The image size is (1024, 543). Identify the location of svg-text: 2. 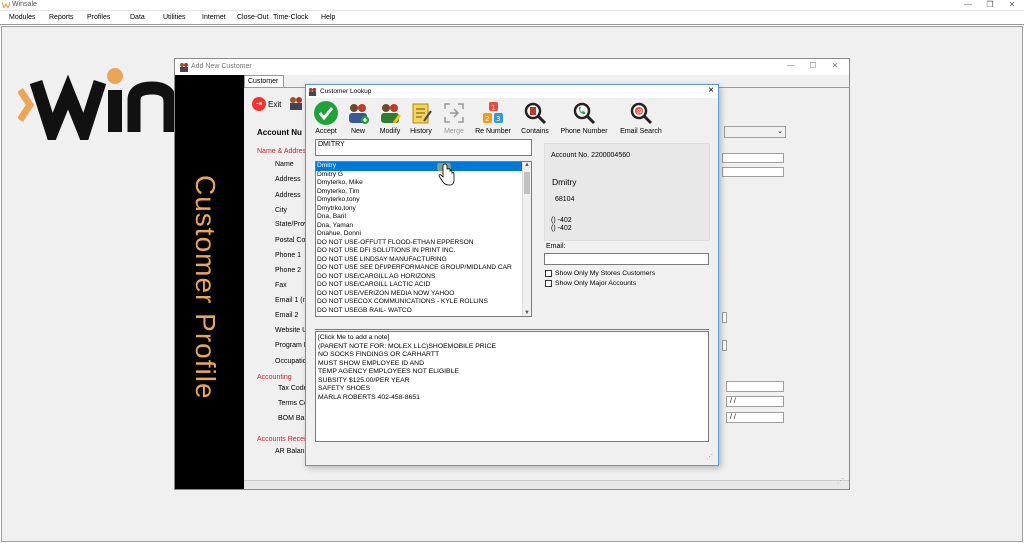
(487, 119).